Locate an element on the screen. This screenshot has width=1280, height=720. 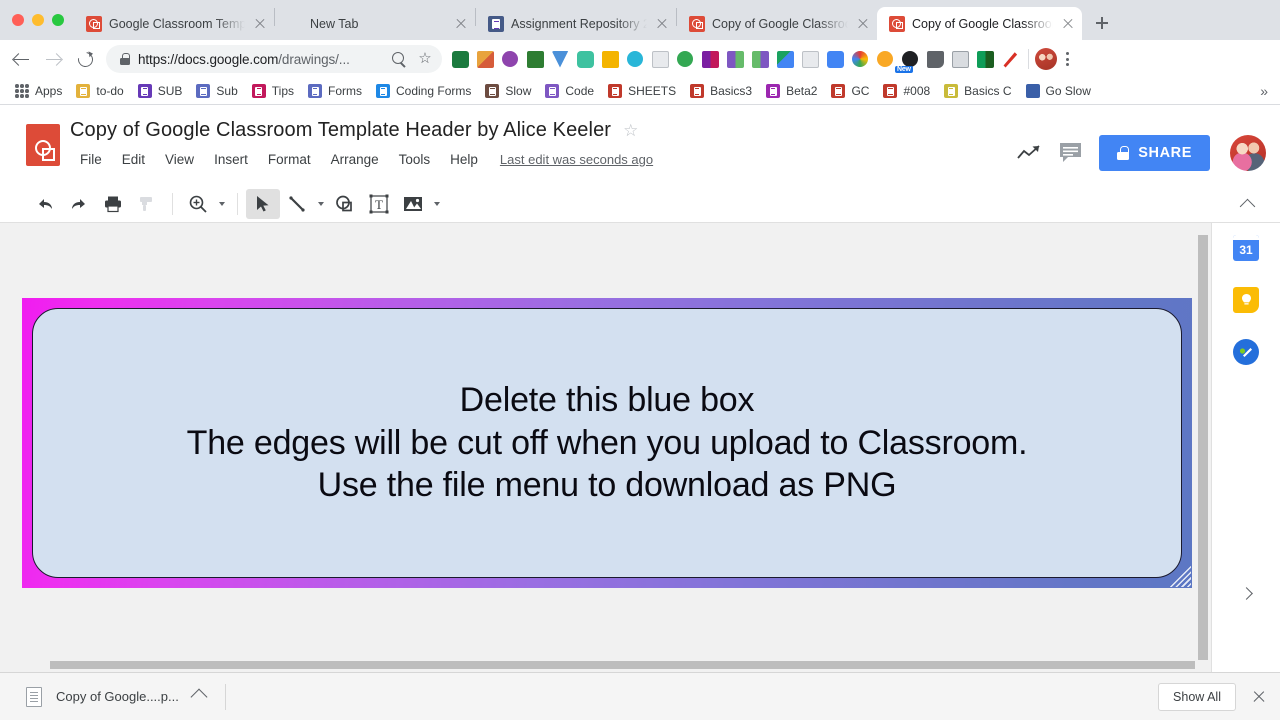
menu-tools: Tools is located at coordinates (415, 159).